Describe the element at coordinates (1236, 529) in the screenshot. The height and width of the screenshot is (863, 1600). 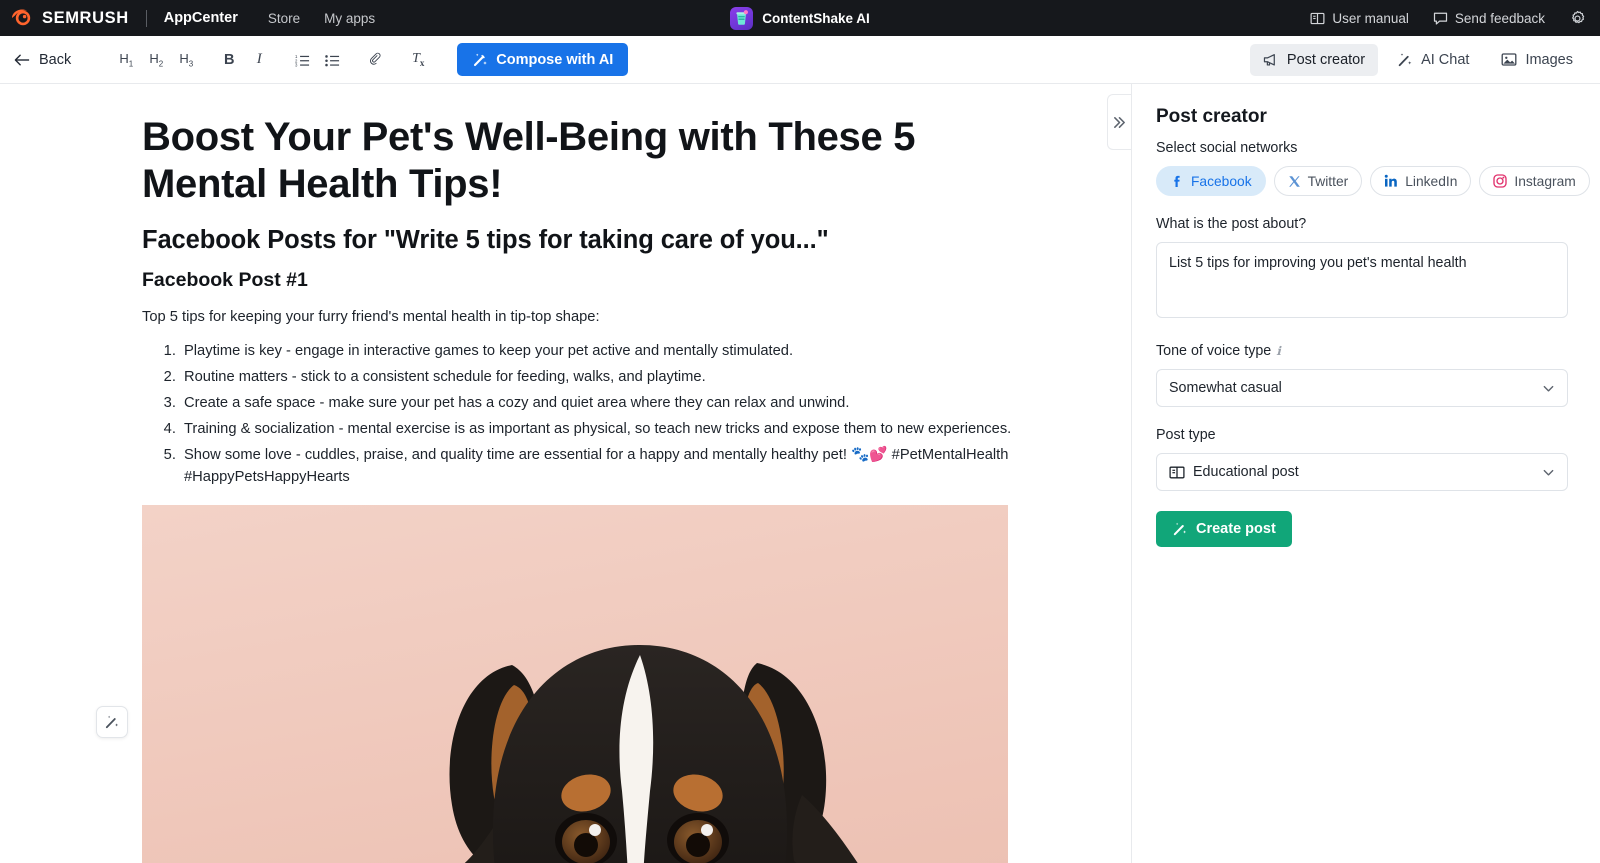
I see `create-post-label: Create post` at that location.